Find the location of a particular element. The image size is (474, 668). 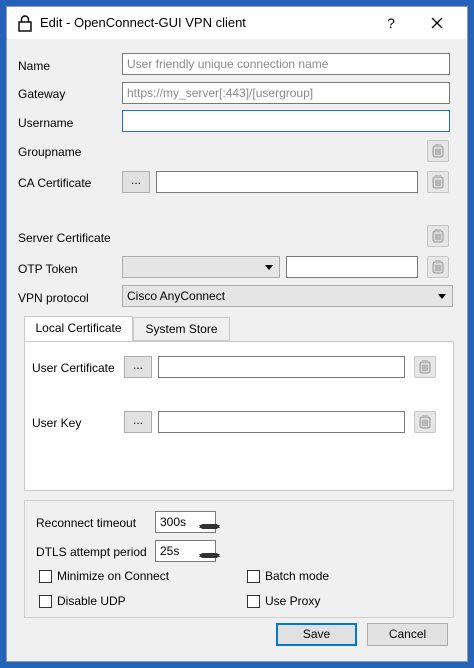

ca-certificate-label: CA Certificate is located at coordinates (55, 183).